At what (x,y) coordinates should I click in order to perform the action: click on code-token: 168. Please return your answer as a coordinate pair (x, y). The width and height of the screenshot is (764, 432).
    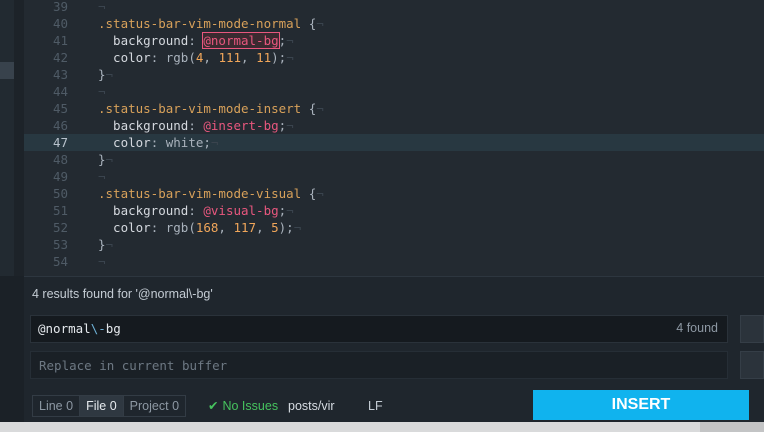
    Looking at the image, I should click on (207, 227).